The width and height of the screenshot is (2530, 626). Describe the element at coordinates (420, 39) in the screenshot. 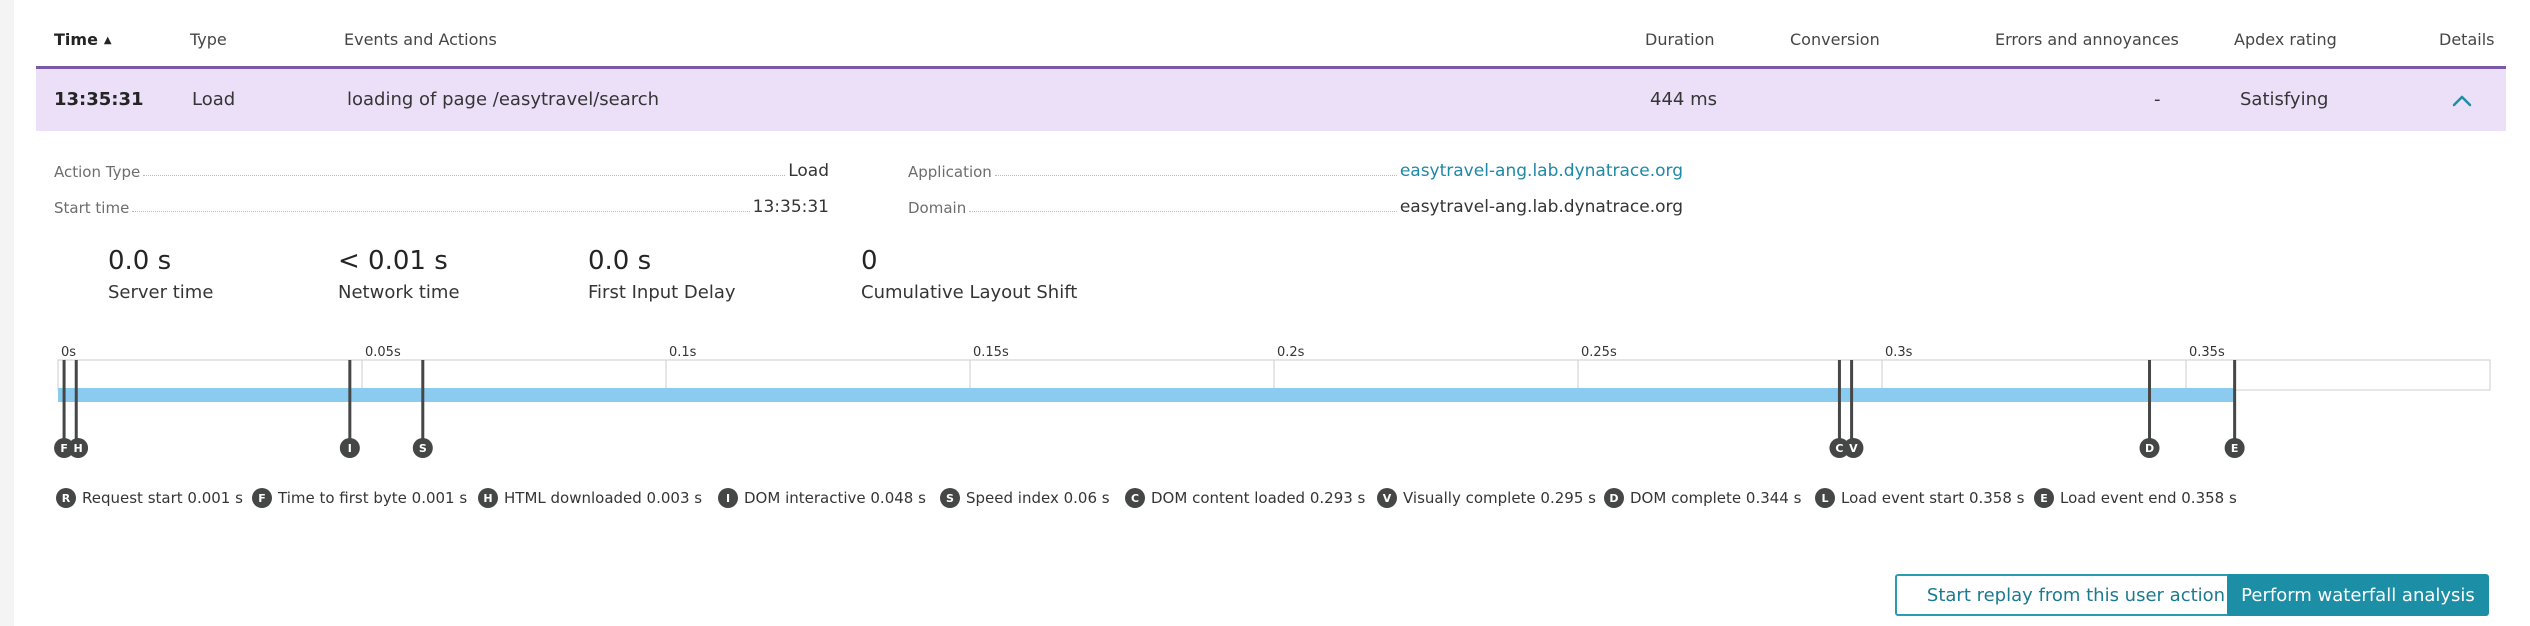

I see `column-header-events: Events and Actions` at that location.